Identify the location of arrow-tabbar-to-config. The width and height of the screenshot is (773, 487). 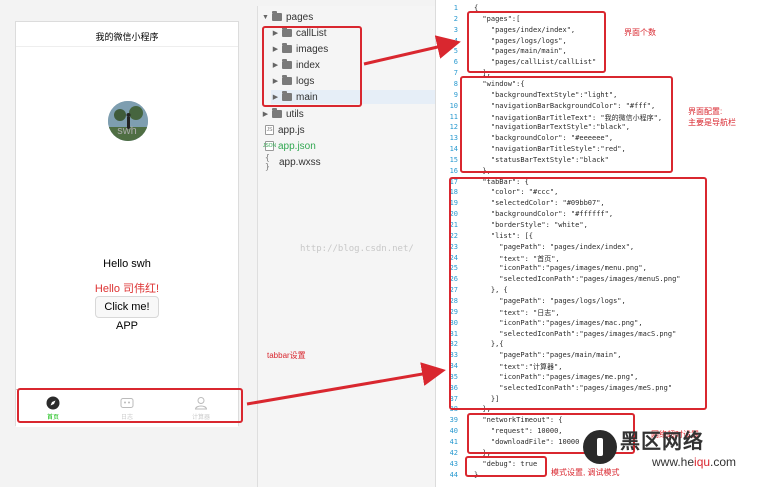
(346, 384).